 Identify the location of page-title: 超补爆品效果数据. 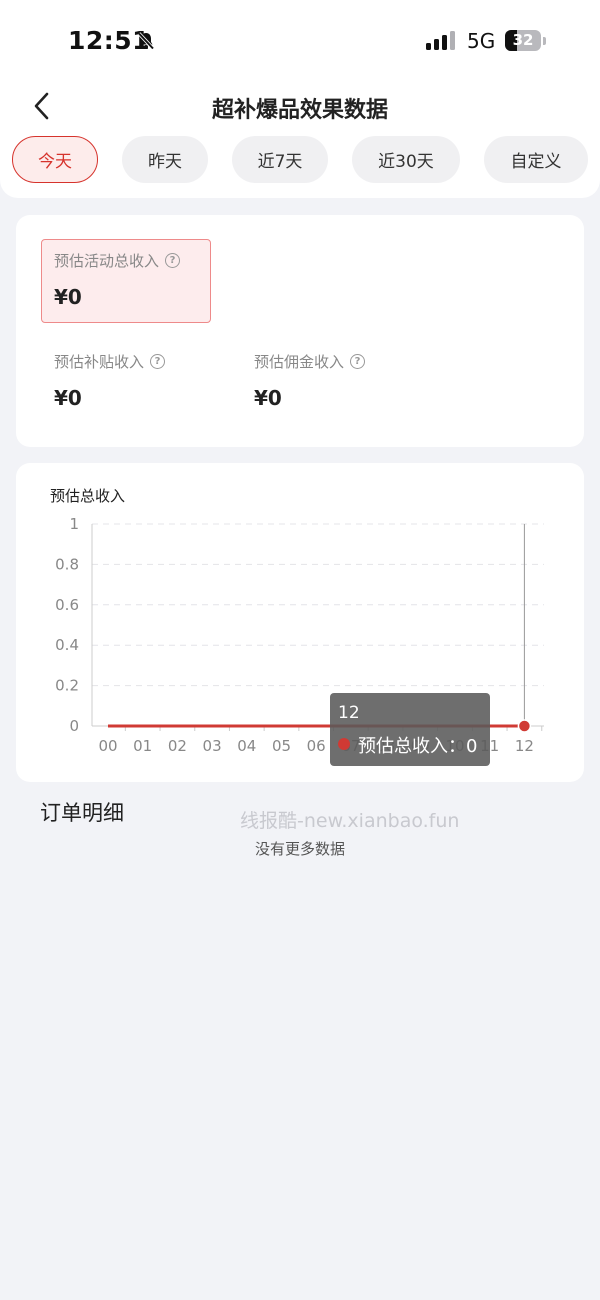
(299, 110).